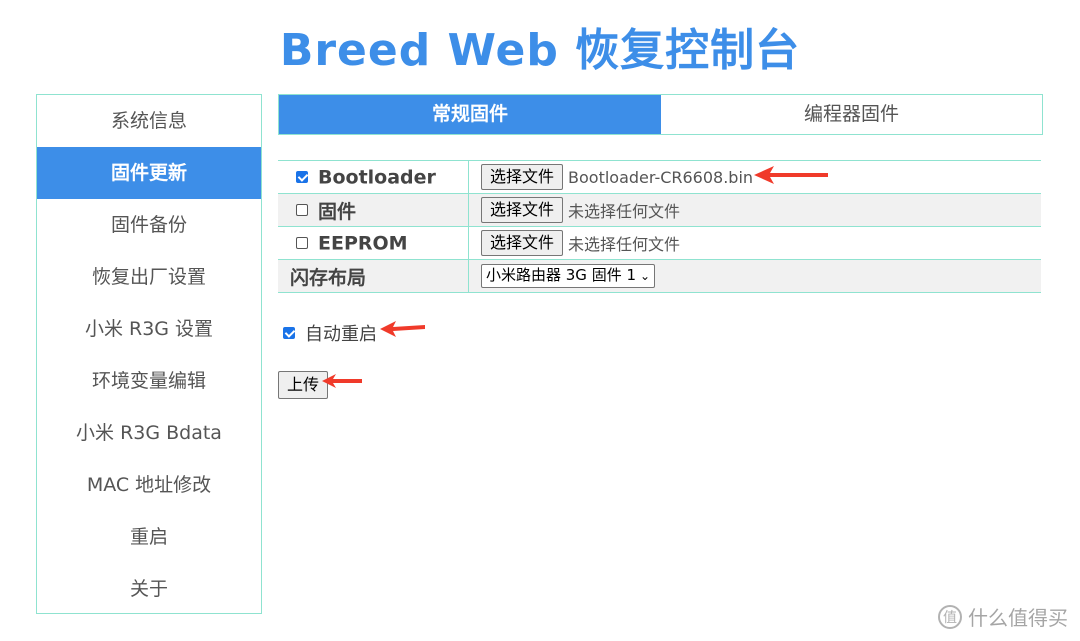 The height and width of the screenshot is (641, 1080). Describe the element at coordinates (659, 276) in the screenshot. I see `table-row: 闪存布局 小米路由器 3G 固件 1 ⌄` at that location.